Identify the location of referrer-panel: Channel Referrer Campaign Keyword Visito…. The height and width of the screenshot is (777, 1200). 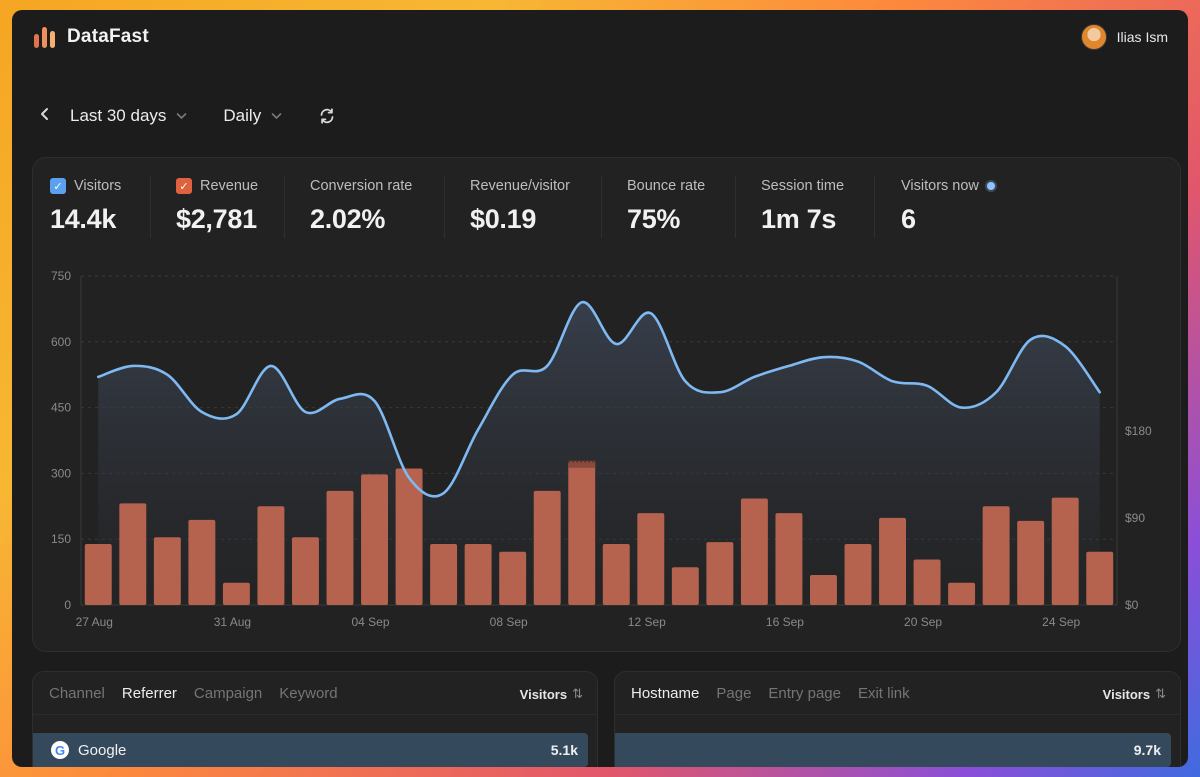
(315, 719).